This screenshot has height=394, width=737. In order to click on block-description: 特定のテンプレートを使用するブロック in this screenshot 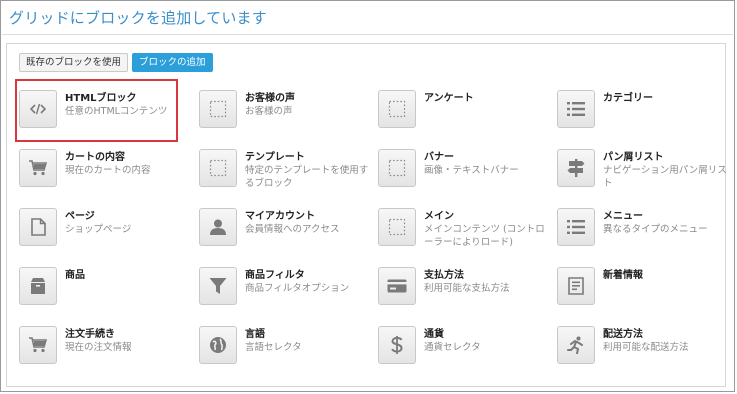, I will do `click(307, 177)`.